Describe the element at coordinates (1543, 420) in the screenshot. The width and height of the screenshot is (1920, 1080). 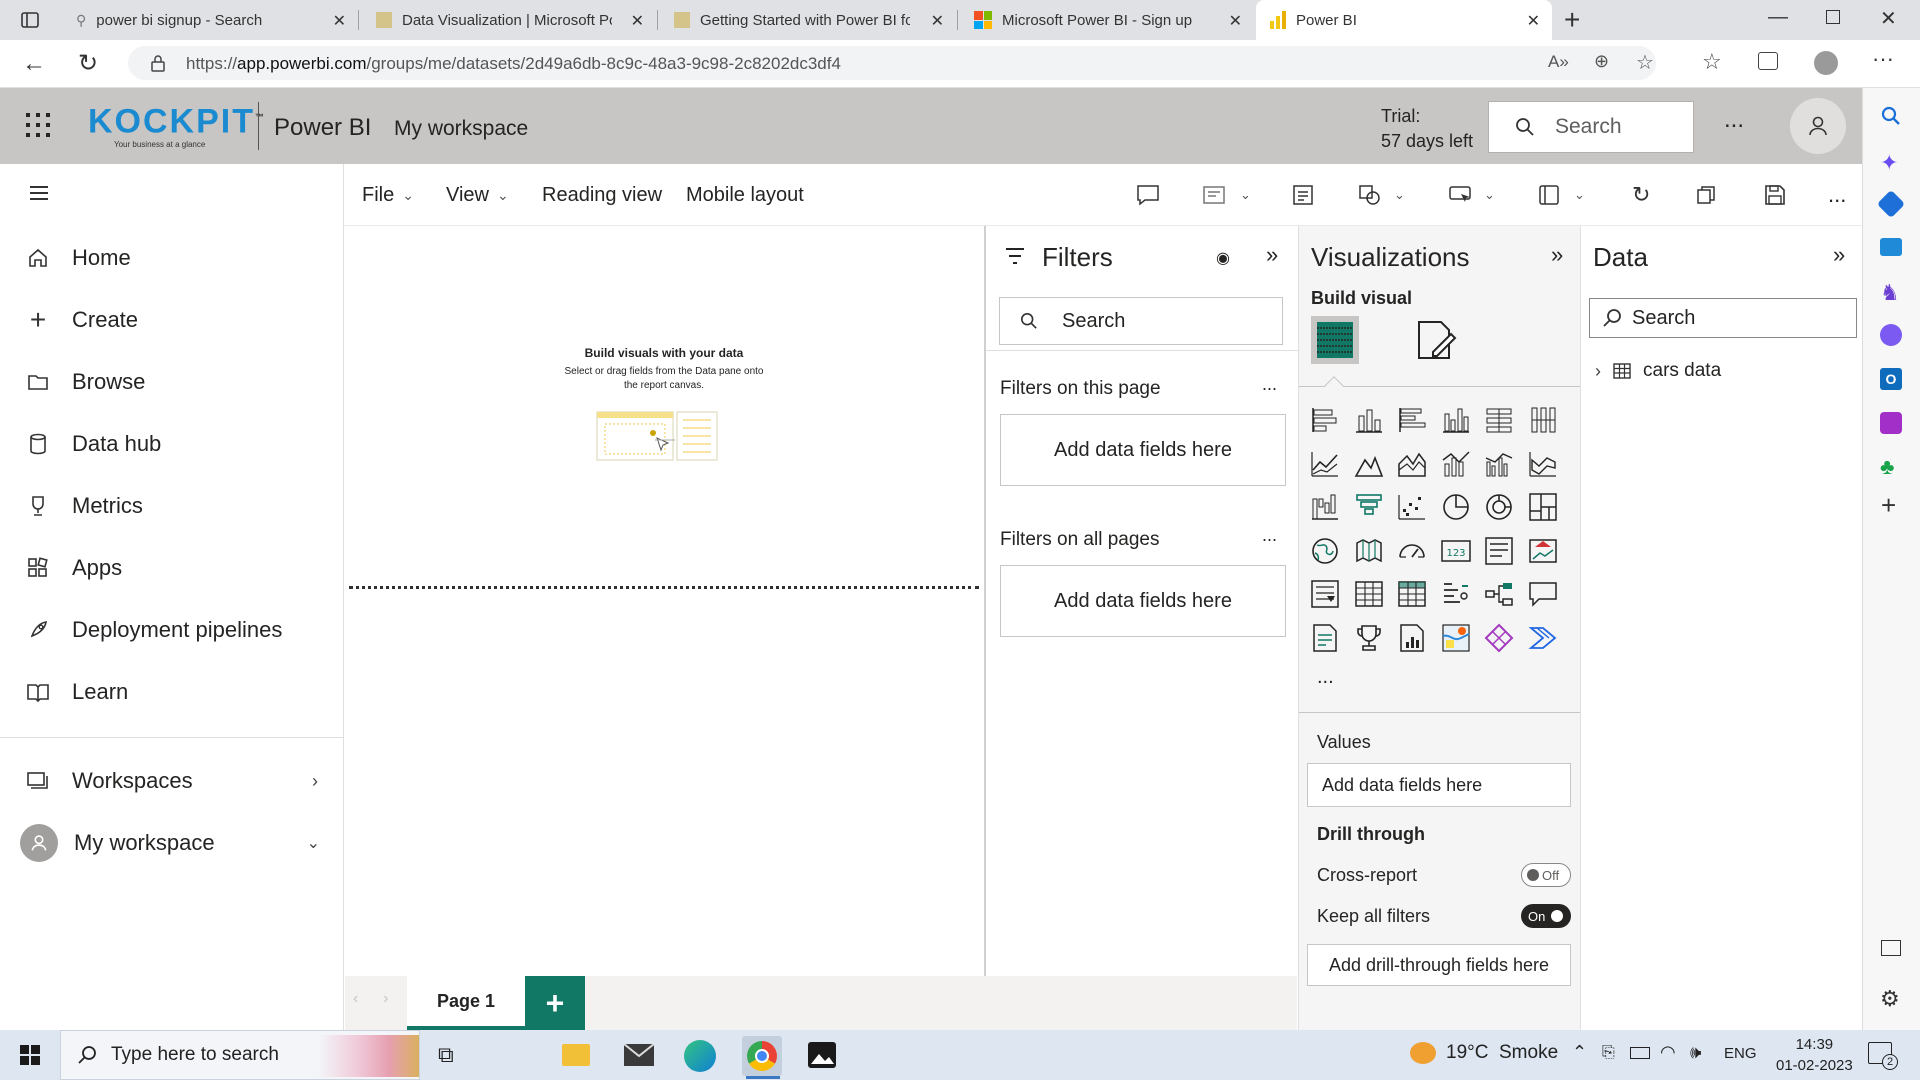
I see `100-column-icon` at that location.